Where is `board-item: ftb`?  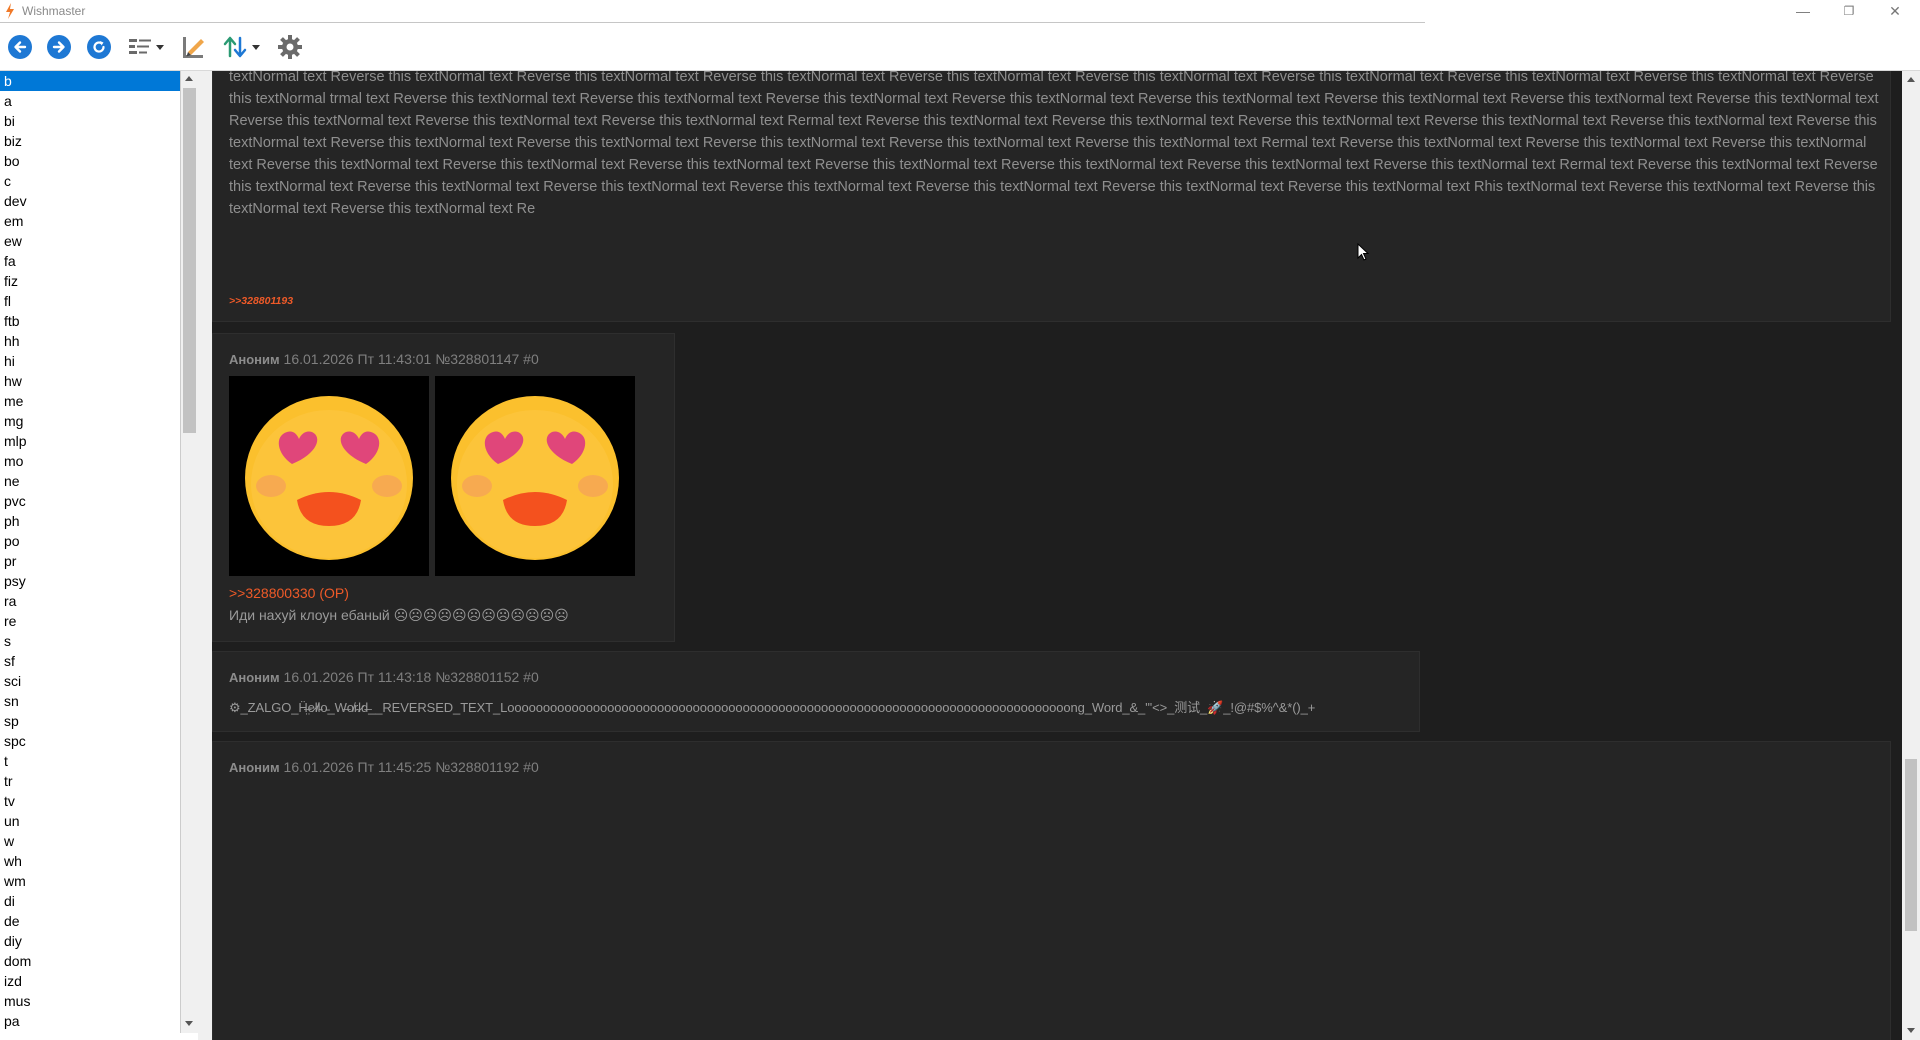 board-item: ftb is located at coordinates (90, 321).